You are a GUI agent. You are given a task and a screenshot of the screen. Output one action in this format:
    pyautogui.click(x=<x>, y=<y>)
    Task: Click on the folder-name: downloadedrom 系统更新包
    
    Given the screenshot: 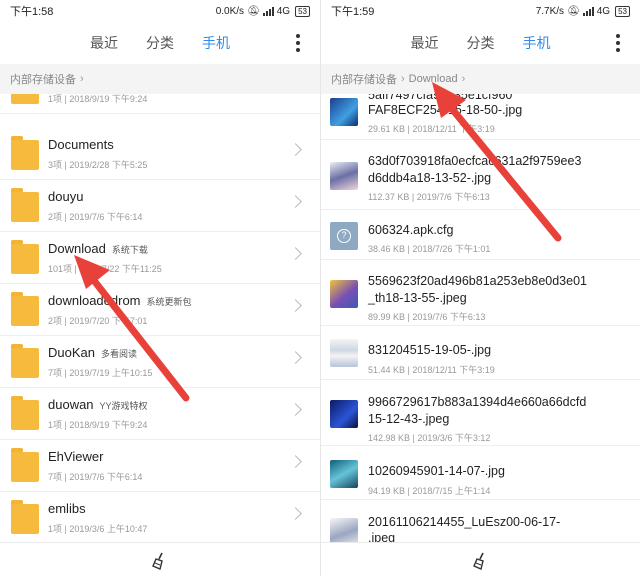 What is the action you would take?
    pyautogui.click(x=120, y=300)
    